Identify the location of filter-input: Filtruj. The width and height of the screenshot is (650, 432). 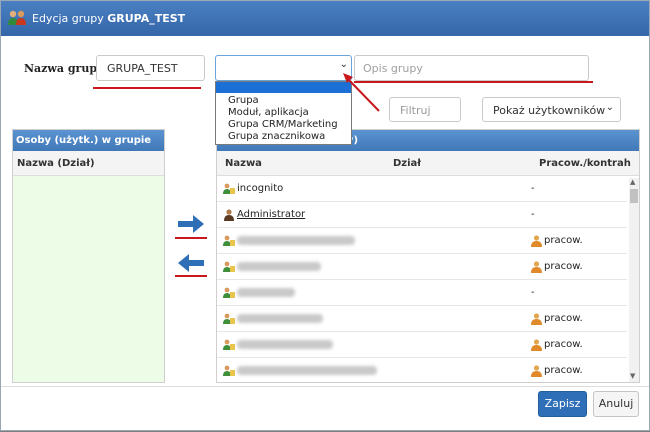
(425, 109).